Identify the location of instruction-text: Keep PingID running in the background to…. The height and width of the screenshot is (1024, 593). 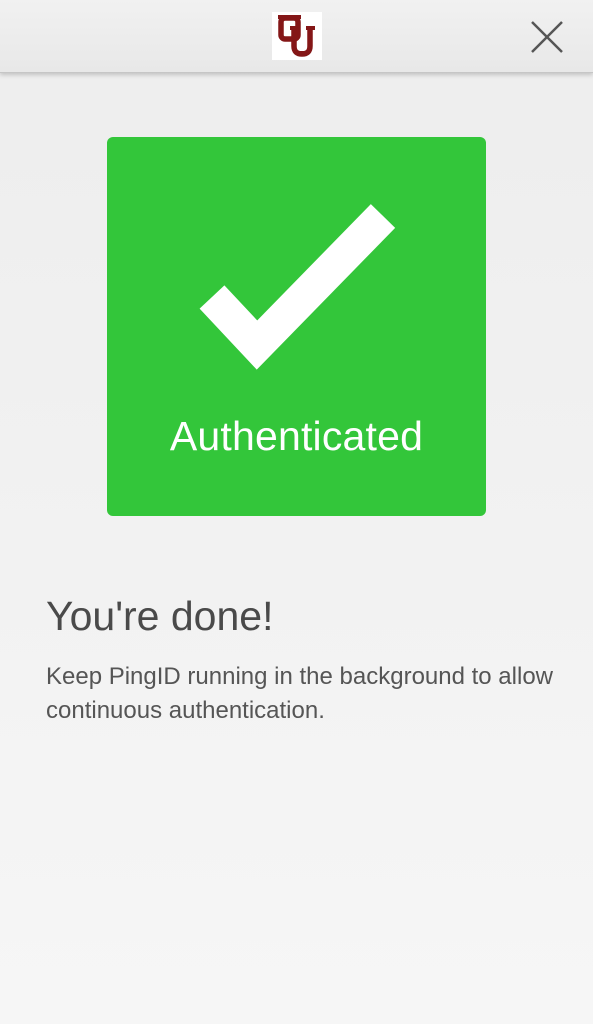
(299, 693).